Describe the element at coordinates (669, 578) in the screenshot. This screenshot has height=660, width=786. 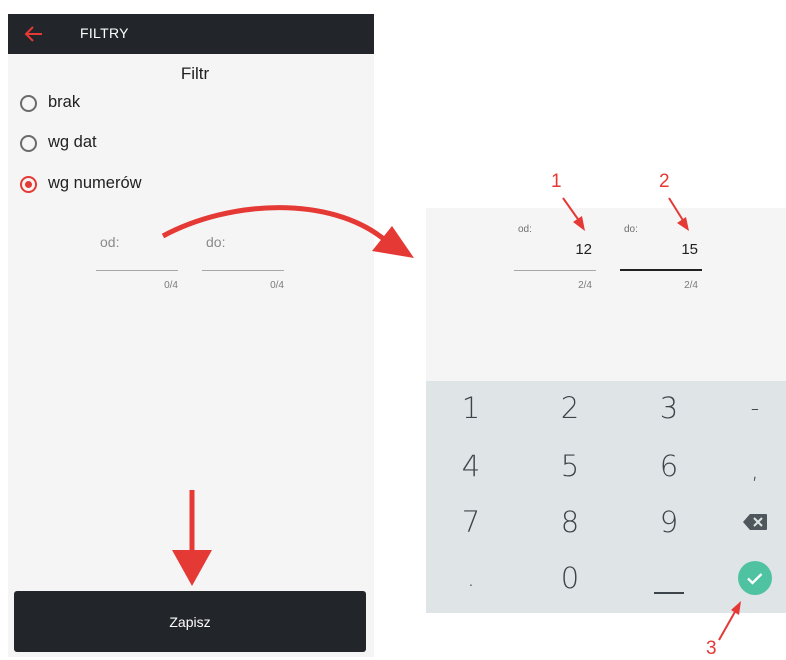
I see `key-space` at that location.